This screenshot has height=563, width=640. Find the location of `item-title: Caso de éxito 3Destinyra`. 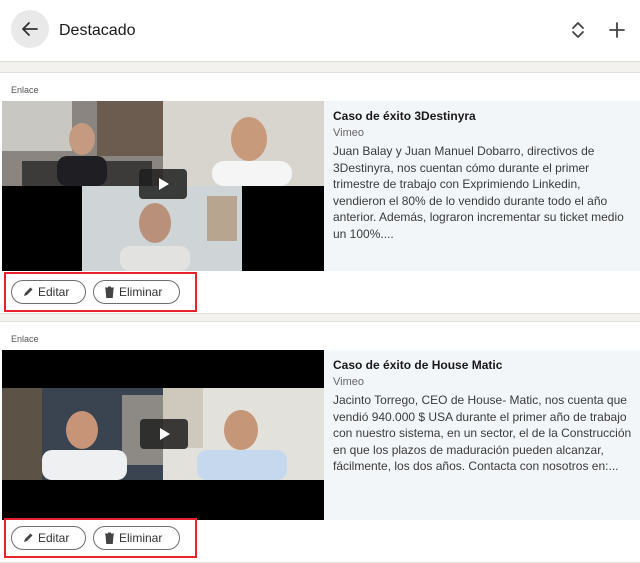

item-title: Caso de éxito 3Destinyra is located at coordinates (404, 116).